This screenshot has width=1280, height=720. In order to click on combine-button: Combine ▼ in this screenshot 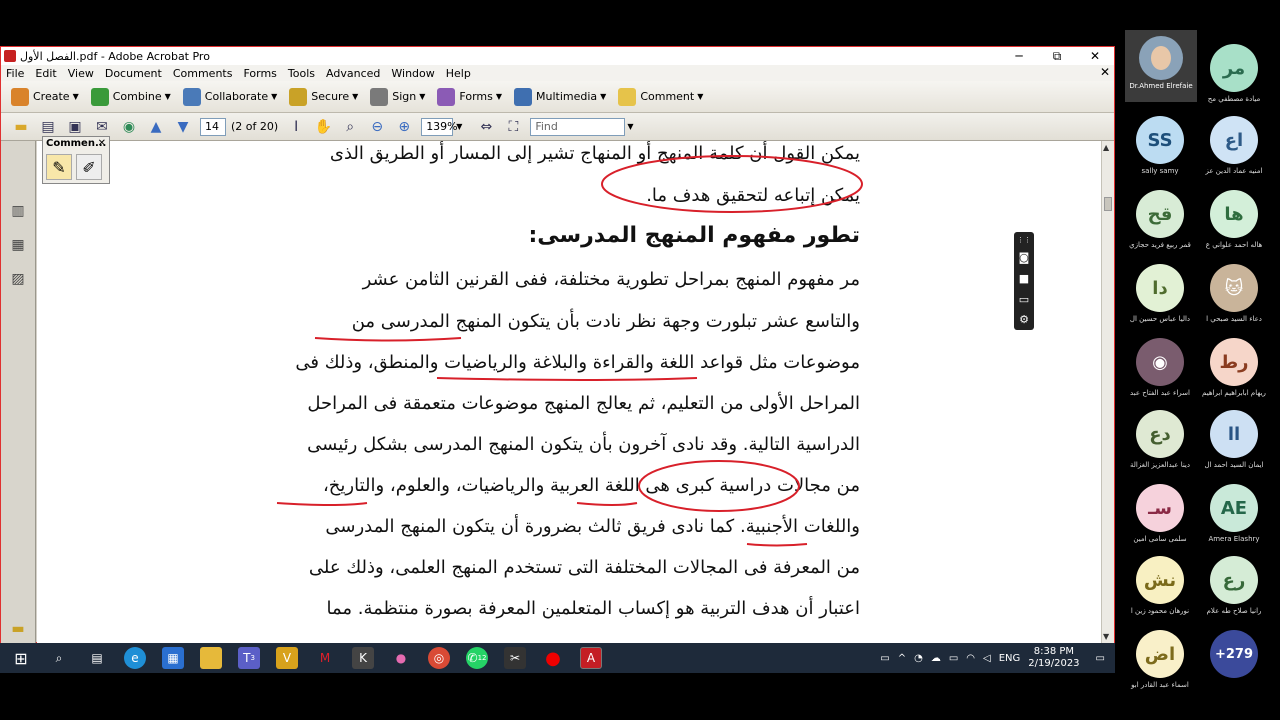, I will do `click(130, 96)`.